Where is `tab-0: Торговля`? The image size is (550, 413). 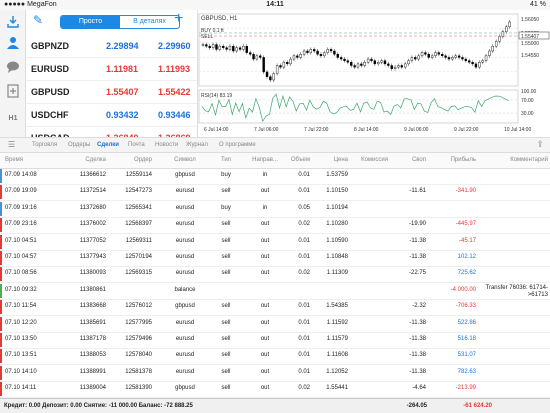
tab-0: Торговля is located at coordinates (44, 145).